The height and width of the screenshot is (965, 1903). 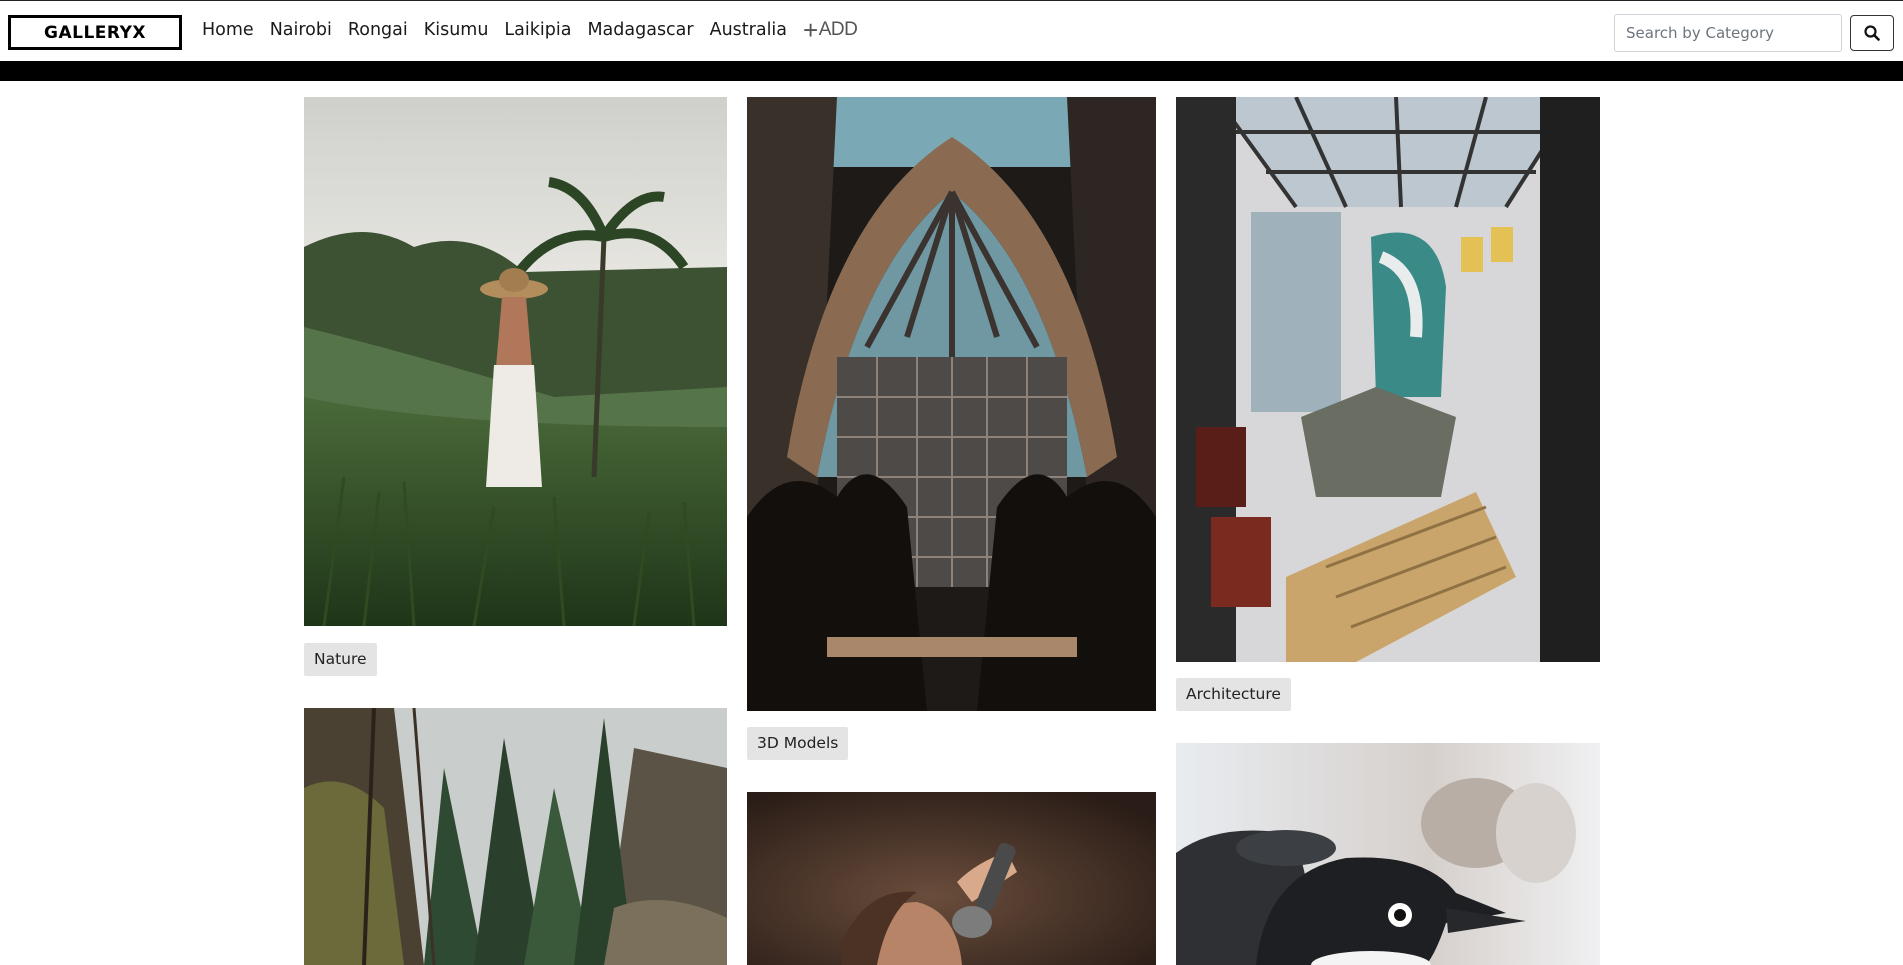 What do you see at coordinates (1388, 379) in the screenshot?
I see `photo-atrium` at bounding box center [1388, 379].